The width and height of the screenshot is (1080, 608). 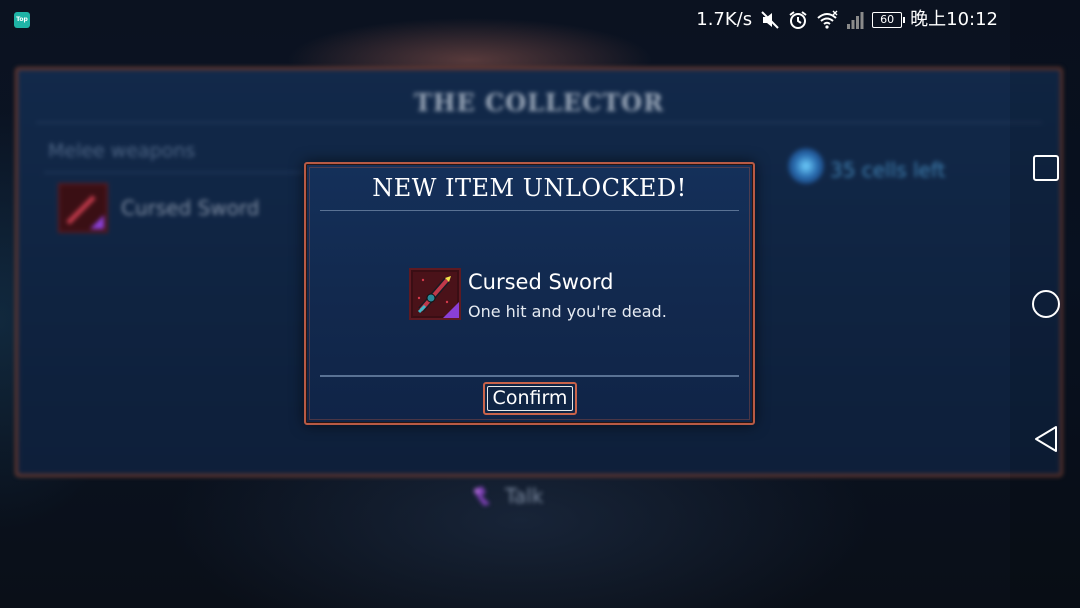 What do you see at coordinates (1046, 439) in the screenshot?
I see `back-button` at bounding box center [1046, 439].